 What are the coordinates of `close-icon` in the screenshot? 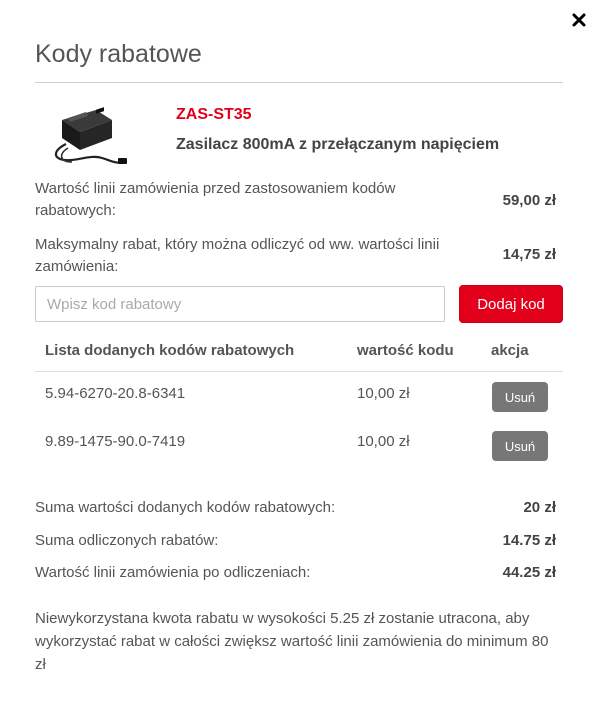 It's located at (579, 20).